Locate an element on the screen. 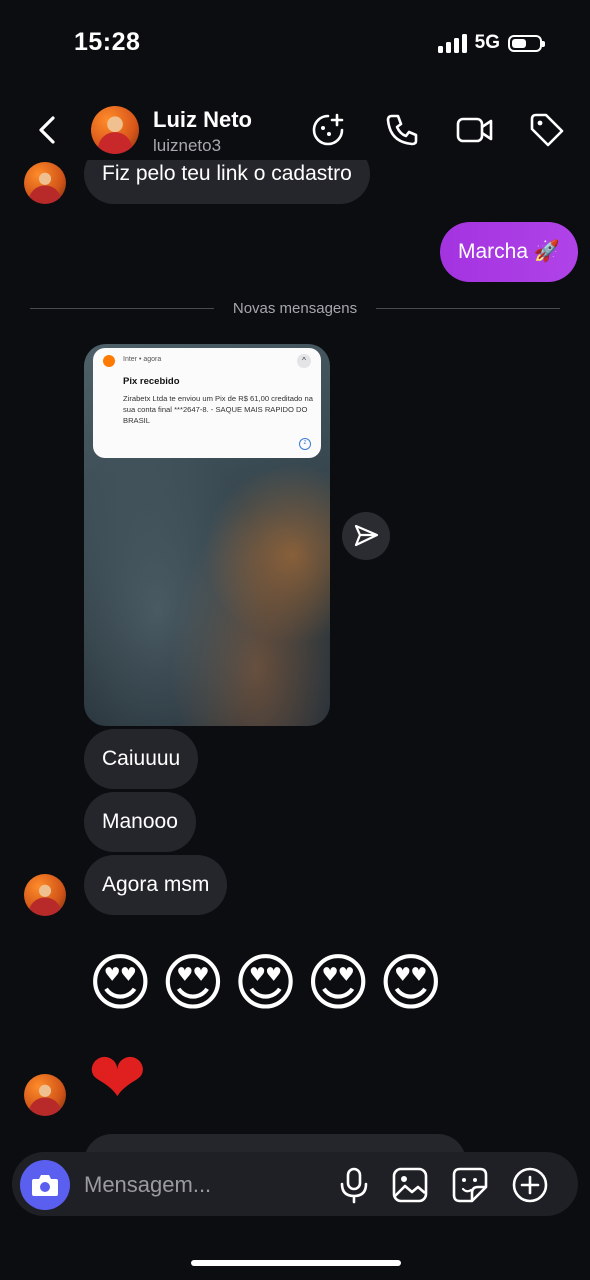 The image size is (590, 1280). signal-icon is located at coordinates (452, 43).